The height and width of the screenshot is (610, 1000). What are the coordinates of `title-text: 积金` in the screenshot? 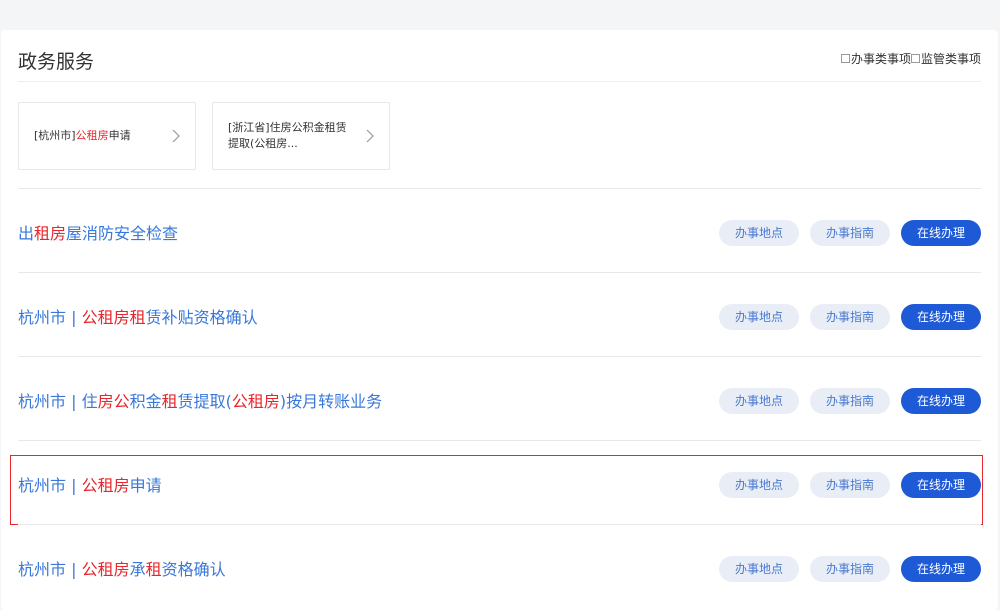 It's located at (145, 401).